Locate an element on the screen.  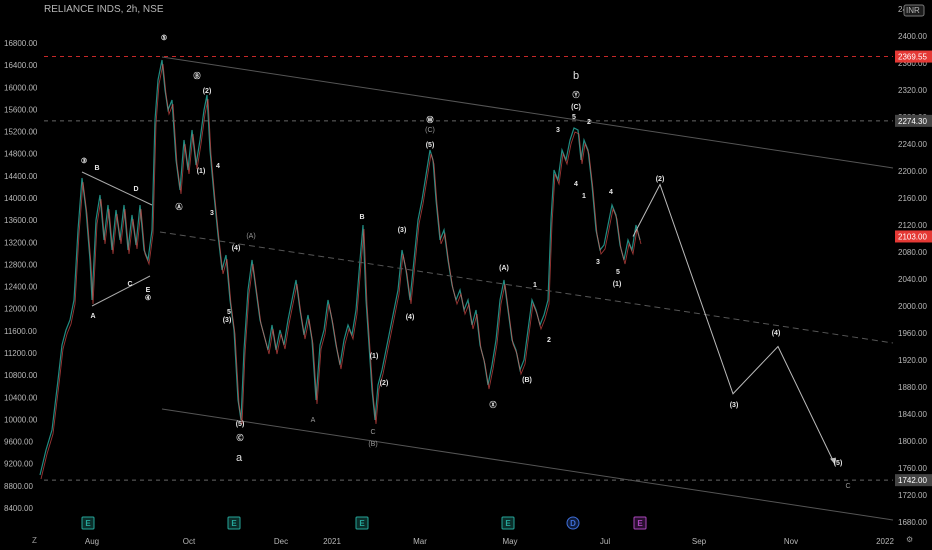
wave-label: Ⓧ is located at coordinates (493, 404).